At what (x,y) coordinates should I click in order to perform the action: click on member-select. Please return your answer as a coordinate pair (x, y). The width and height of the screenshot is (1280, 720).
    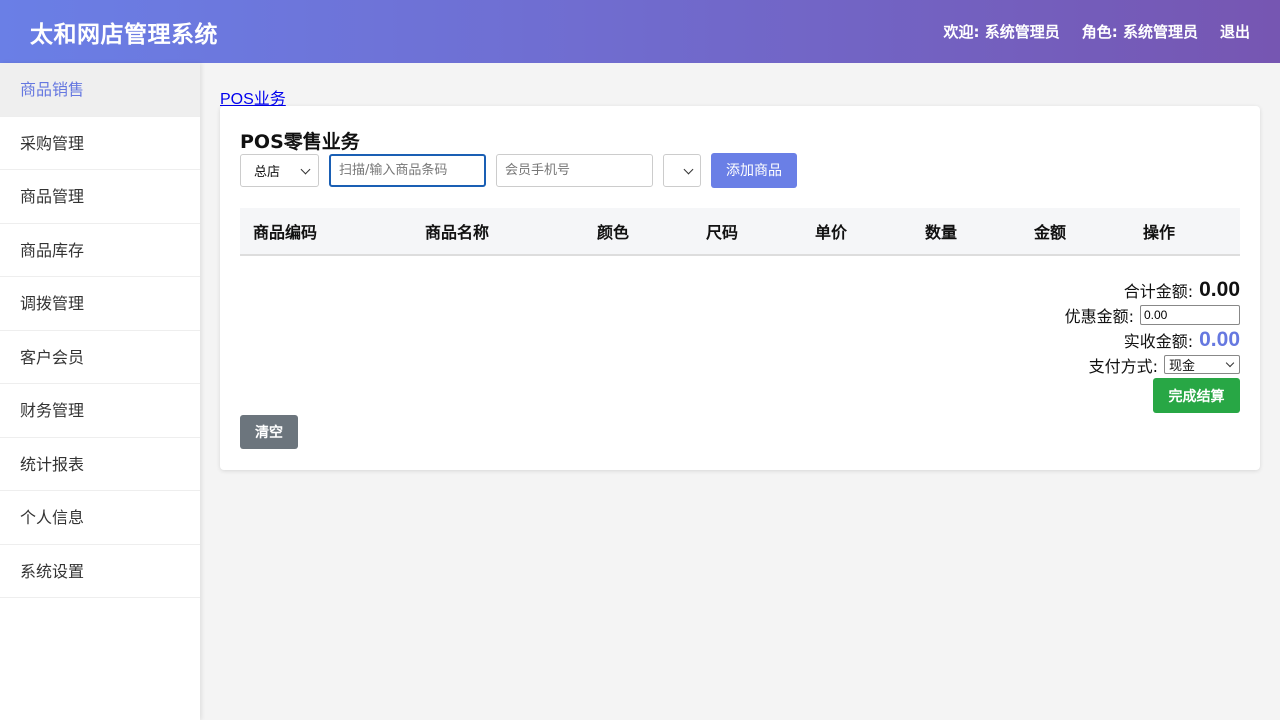
    Looking at the image, I should click on (682, 170).